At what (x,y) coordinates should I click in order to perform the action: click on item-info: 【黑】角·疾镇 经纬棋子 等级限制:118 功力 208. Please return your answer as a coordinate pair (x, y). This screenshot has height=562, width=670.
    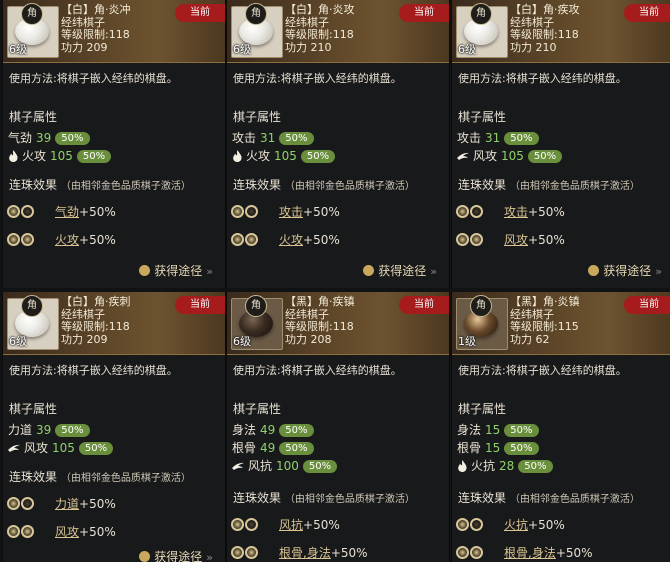
    Looking at the image, I should click on (320, 320).